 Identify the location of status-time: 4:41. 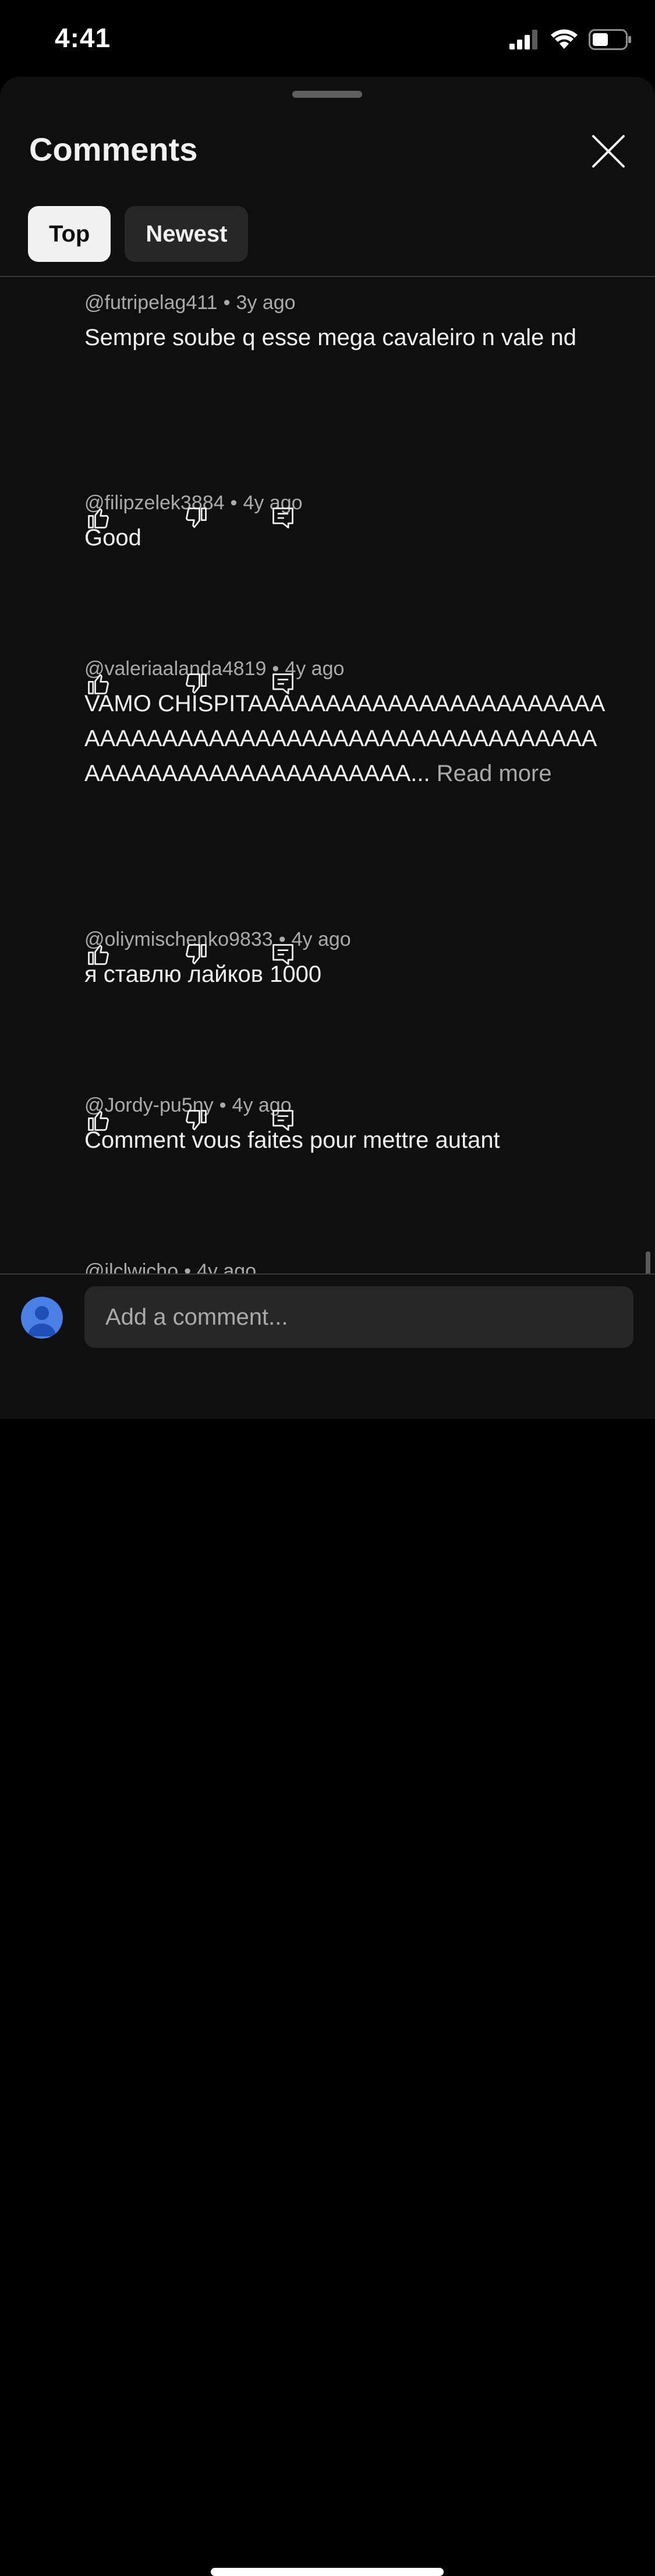
(83, 38).